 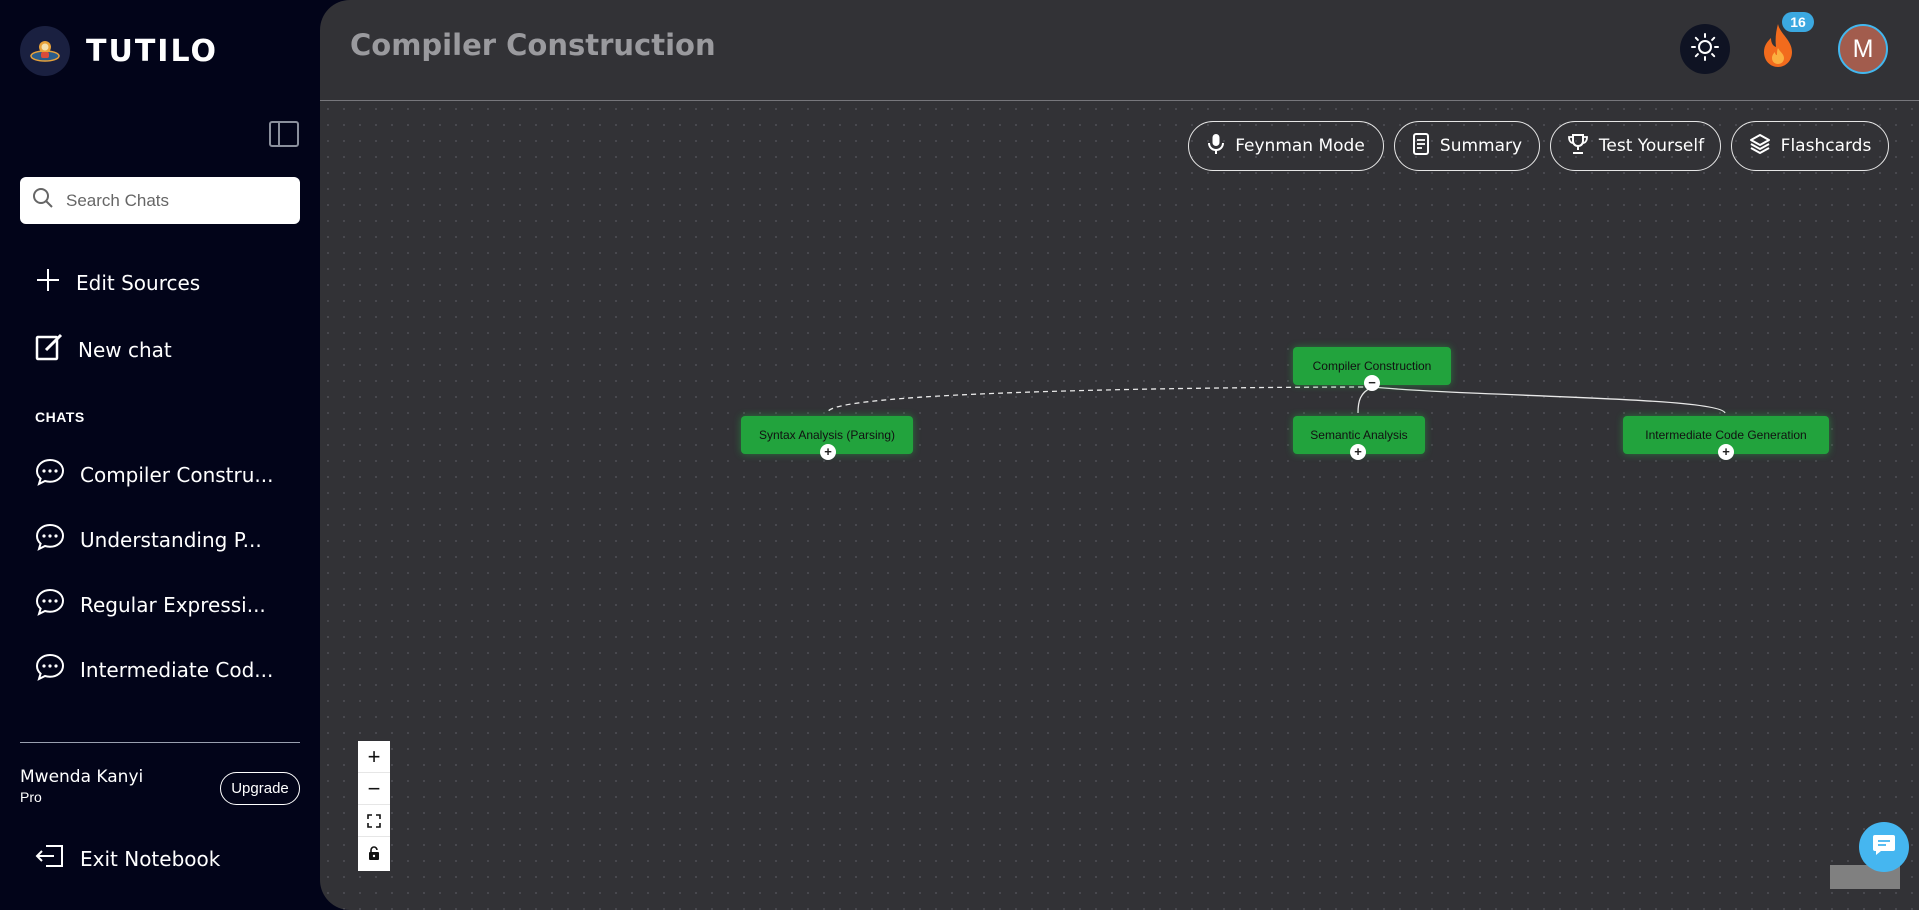 What do you see at coordinates (1651, 146) in the screenshot?
I see `test-yourself-label: Test Yourself` at bounding box center [1651, 146].